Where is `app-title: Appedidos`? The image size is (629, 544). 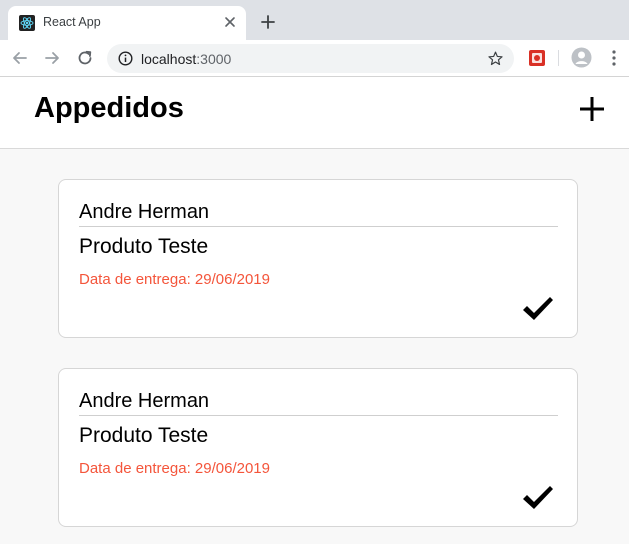 app-title: Appedidos is located at coordinates (109, 108).